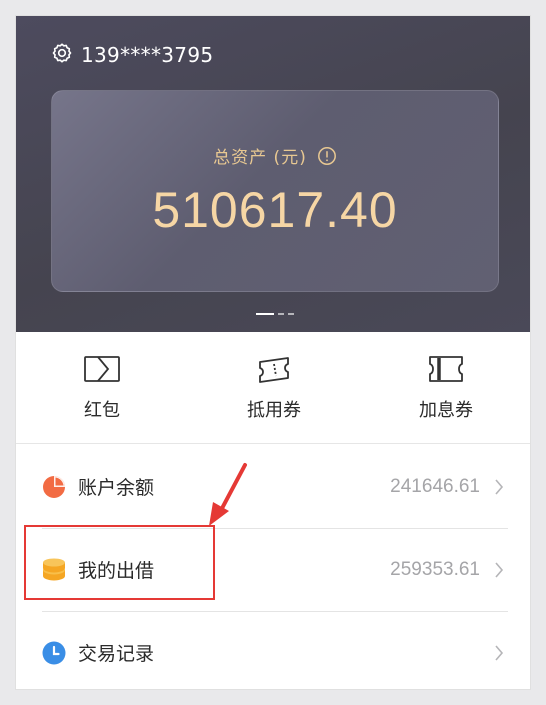  Describe the element at coordinates (260, 158) in the screenshot. I see `total-assets-label: 总资产 (元)` at that location.